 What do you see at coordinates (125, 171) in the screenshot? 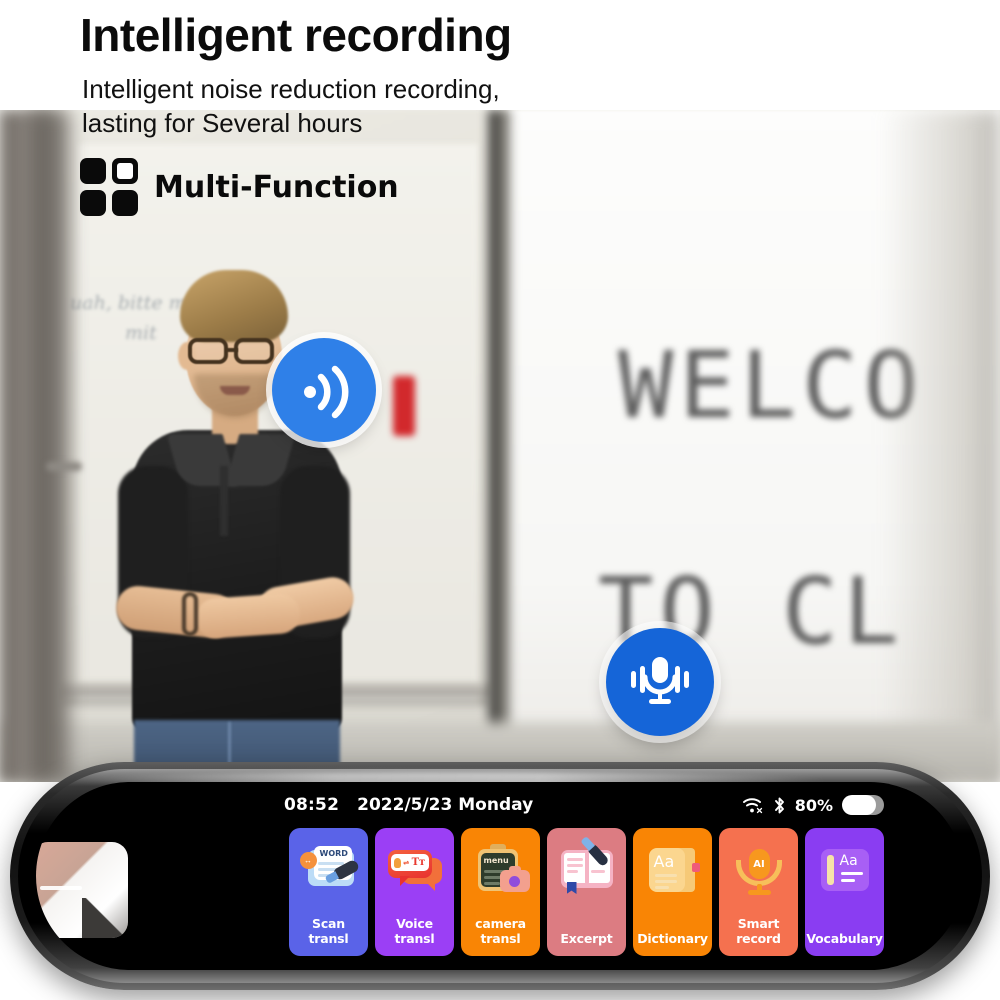
I see `grid-cell-top-right` at bounding box center [125, 171].